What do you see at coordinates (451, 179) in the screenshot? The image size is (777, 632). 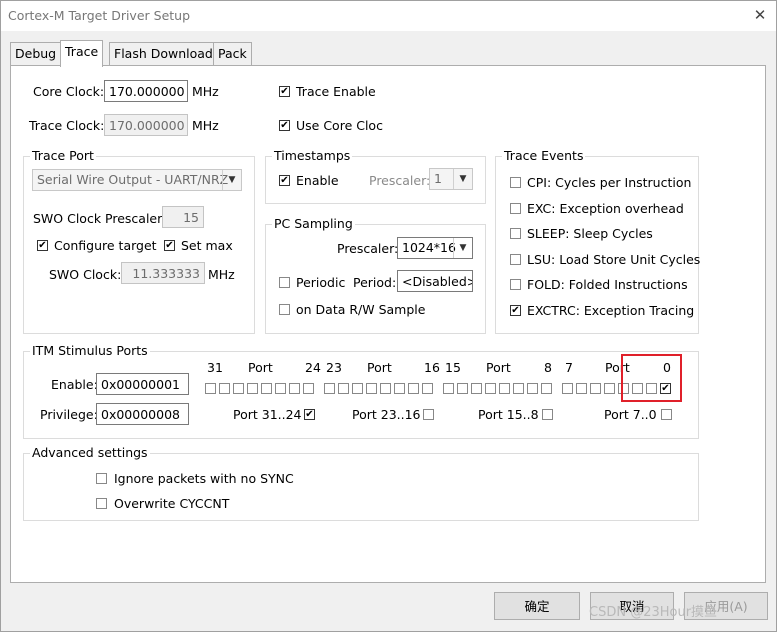 I see `timestamps-prescaler-select: 1 ▼` at bounding box center [451, 179].